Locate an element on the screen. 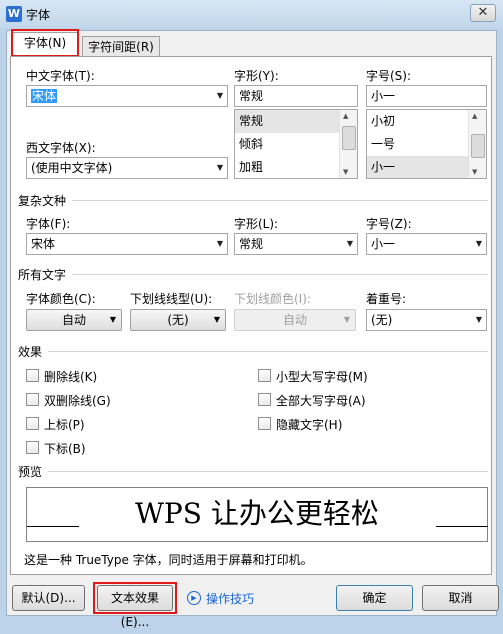  preview-section-label: 预览 is located at coordinates (30, 472).